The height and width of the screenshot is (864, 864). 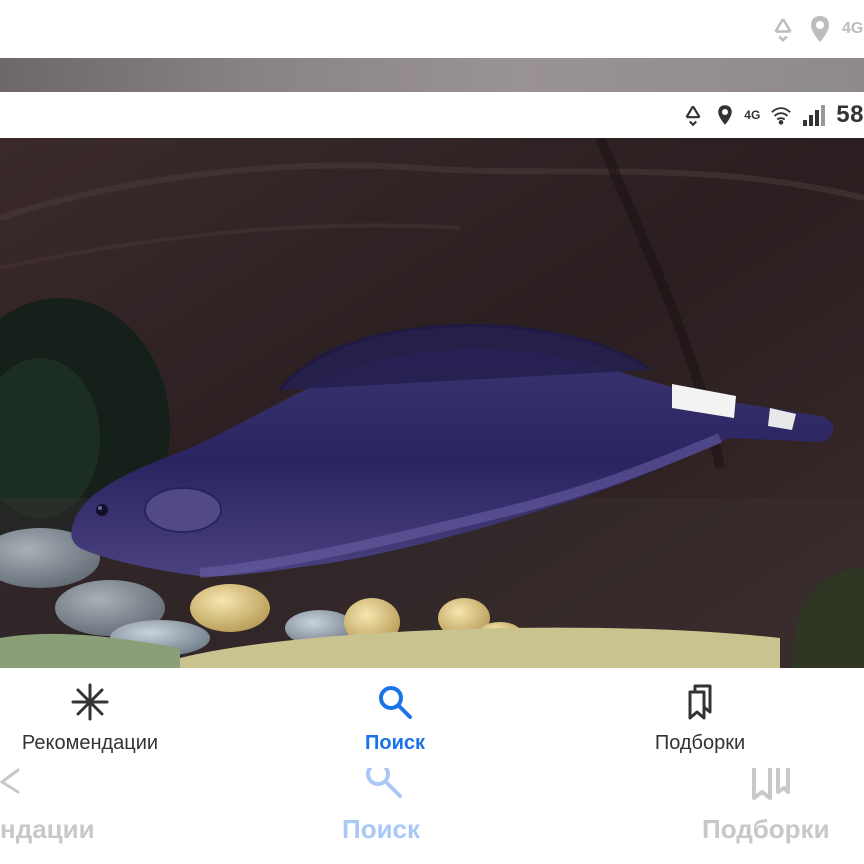 I want to click on bottom-navigation: Рекомендации Поиск Подборки, so click(x=432, y=718).